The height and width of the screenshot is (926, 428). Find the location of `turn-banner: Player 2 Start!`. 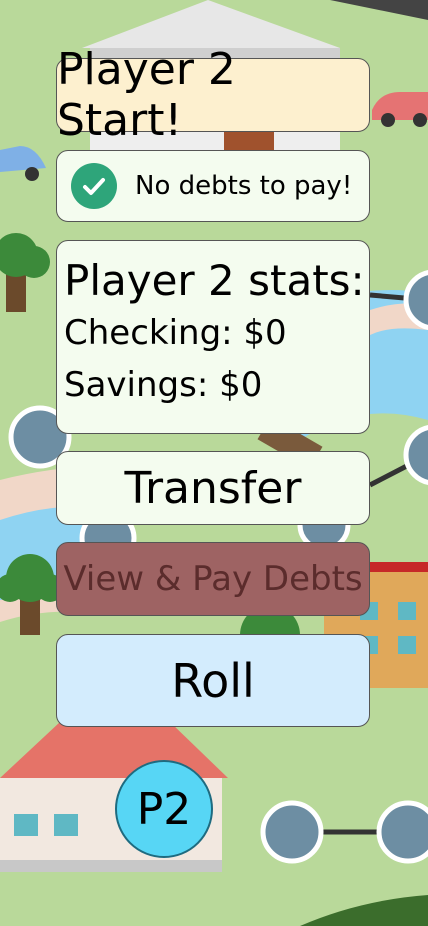

turn-banner: Player 2 Start! is located at coordinates (213, 95).